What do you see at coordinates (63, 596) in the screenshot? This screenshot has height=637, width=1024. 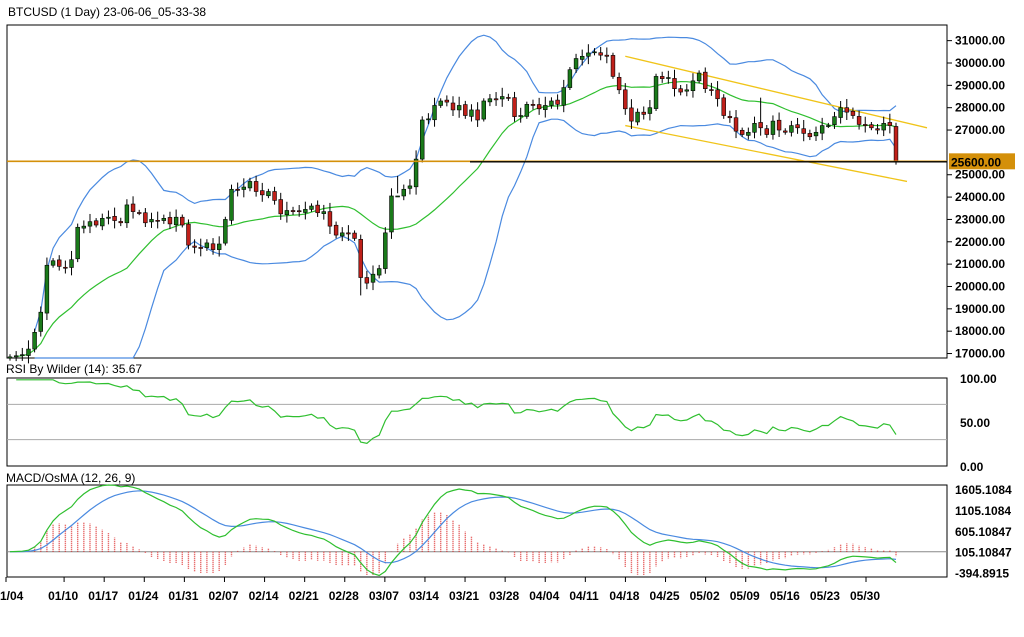 I see `x-tick-label: 01/10` at bounding box center [63, 596].